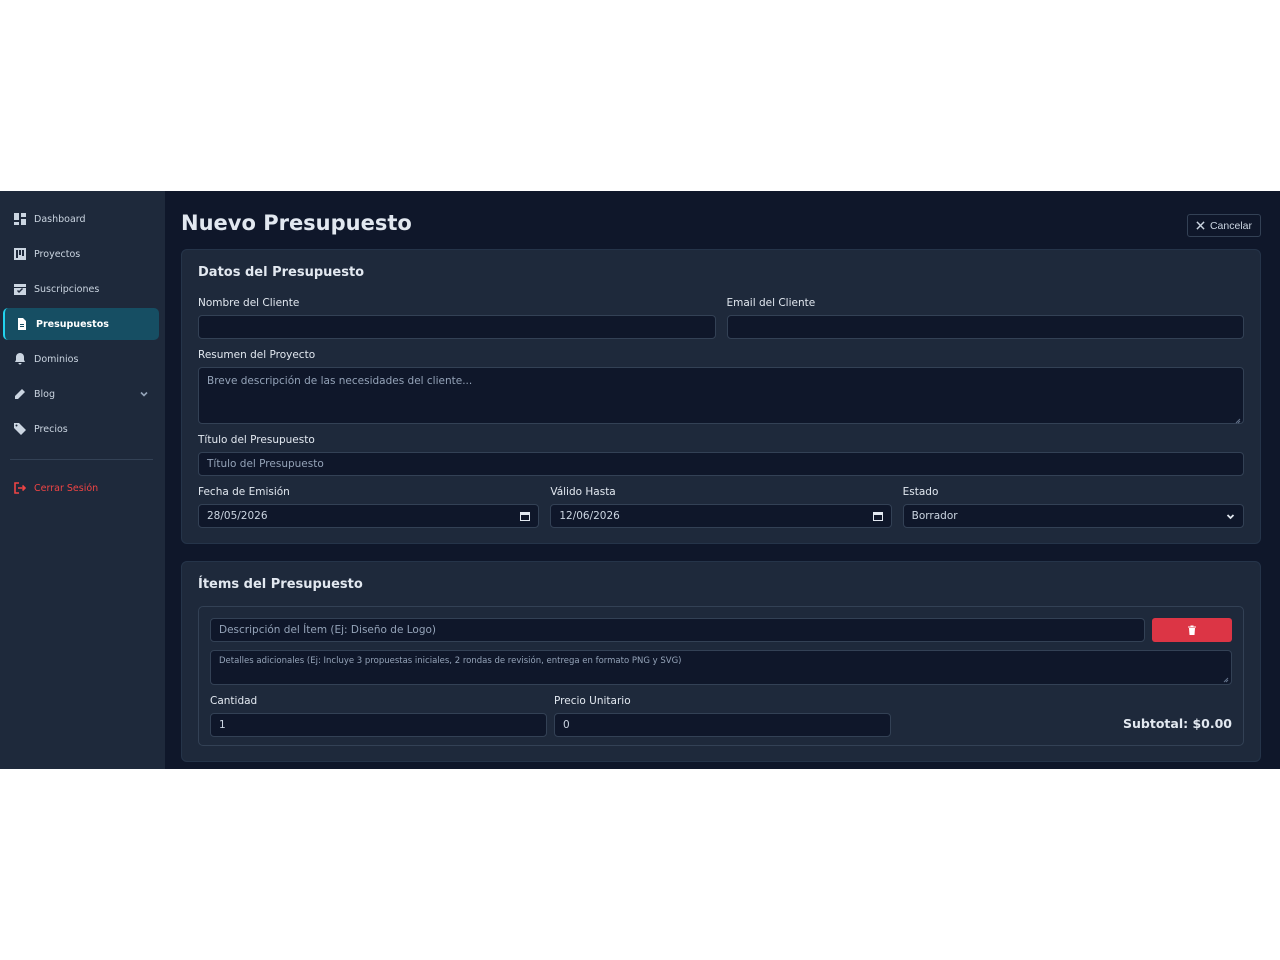 The width and height of the screenshot is (1280, 960). What do you see at coordinates (20, 359) in the screenshot?
I see `bell-icon` at bounding box center [20, 359].